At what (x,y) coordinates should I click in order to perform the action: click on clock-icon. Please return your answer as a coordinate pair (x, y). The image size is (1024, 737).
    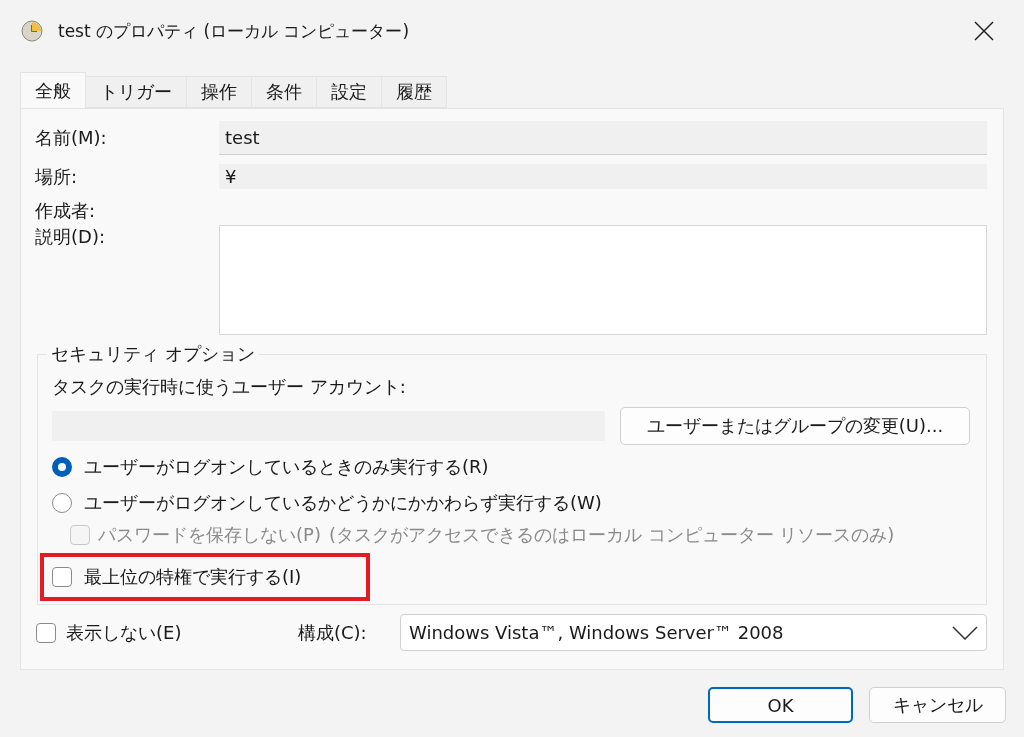
    Looking at the image, I should click on (32, 31).